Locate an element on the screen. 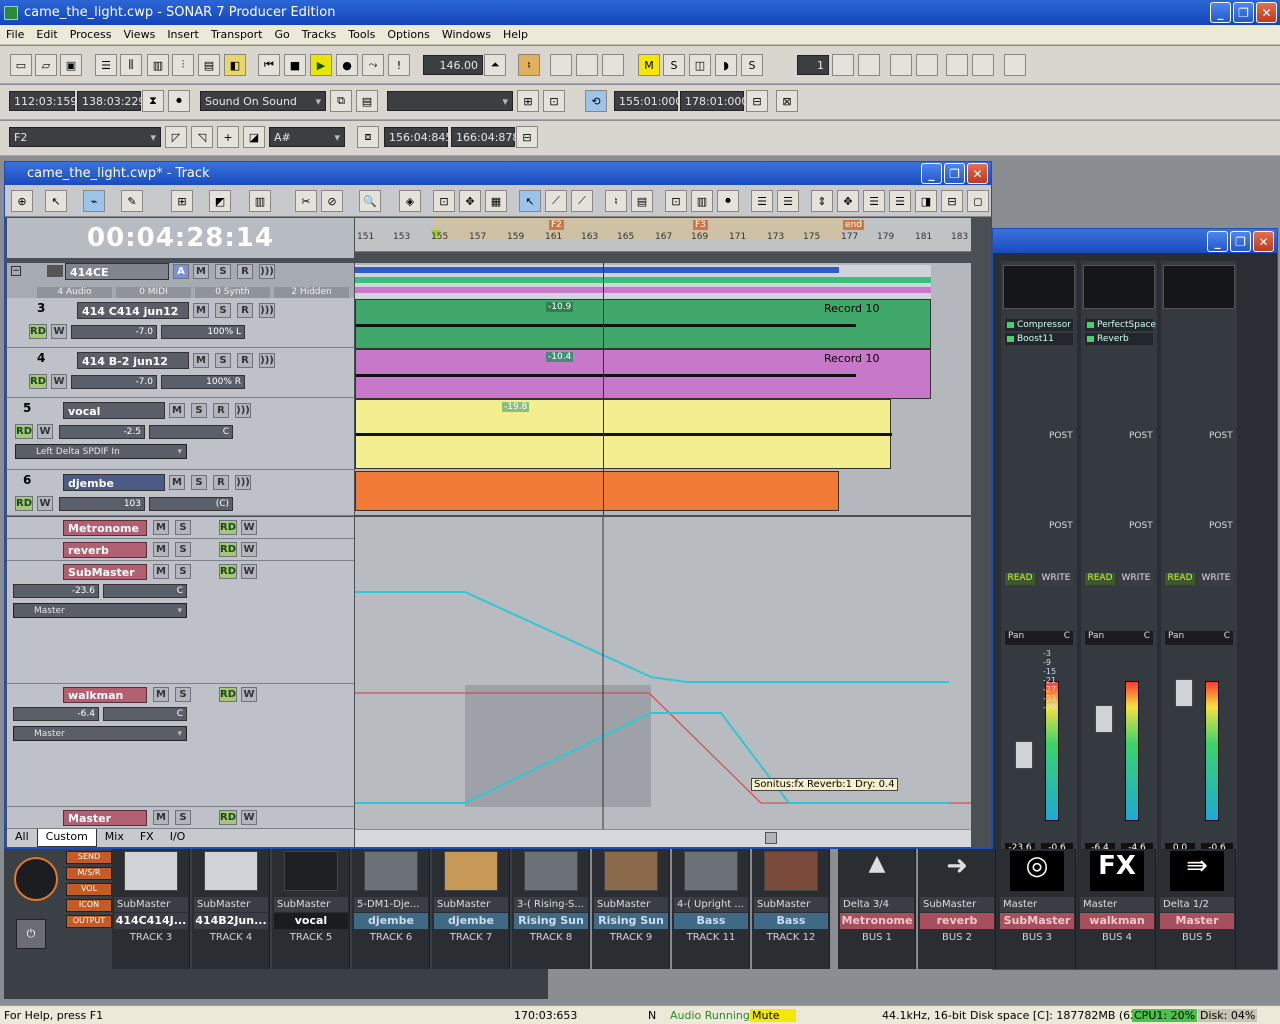  output-select: Delta 3/4 is located at coordinates (877, 904).